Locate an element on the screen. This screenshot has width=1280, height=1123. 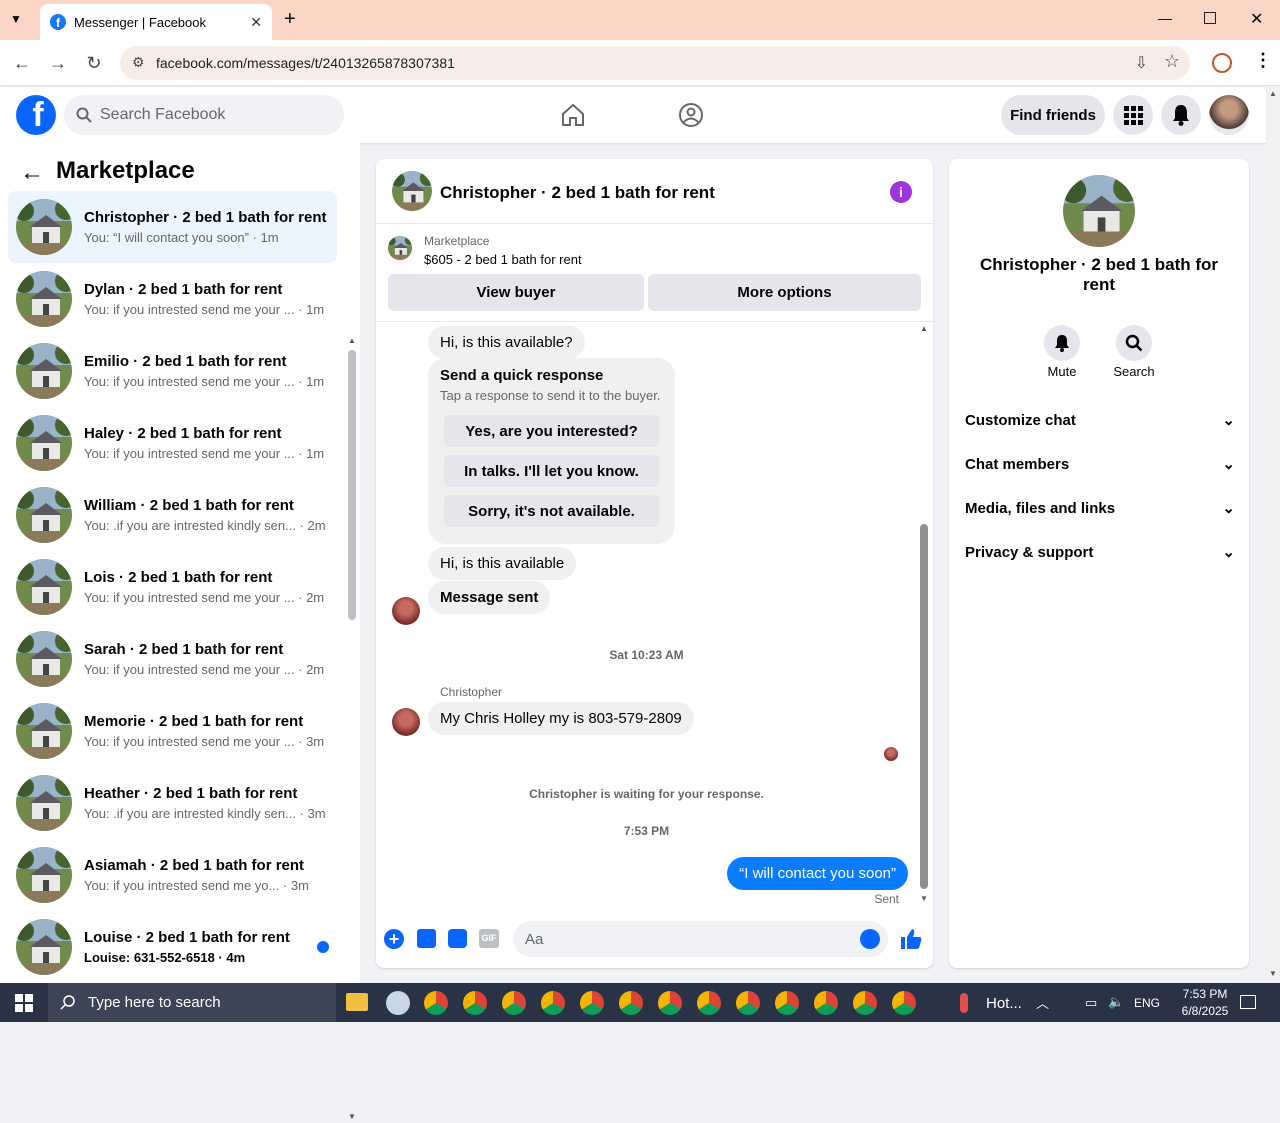
file-explorer-icon is located at coordinates (357, 1002).